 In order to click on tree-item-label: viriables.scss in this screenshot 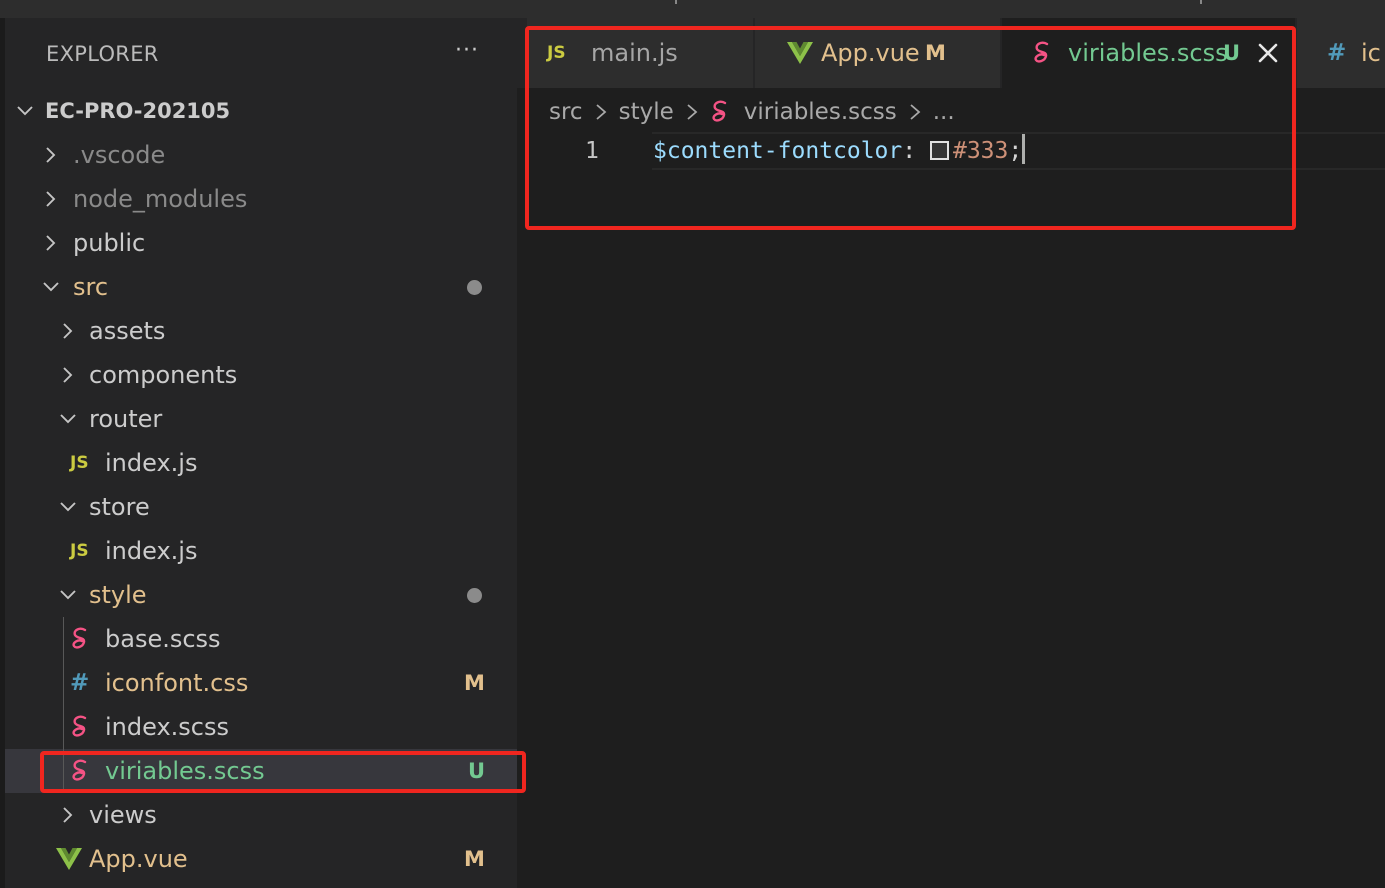, I will do `click(185, 771)`.